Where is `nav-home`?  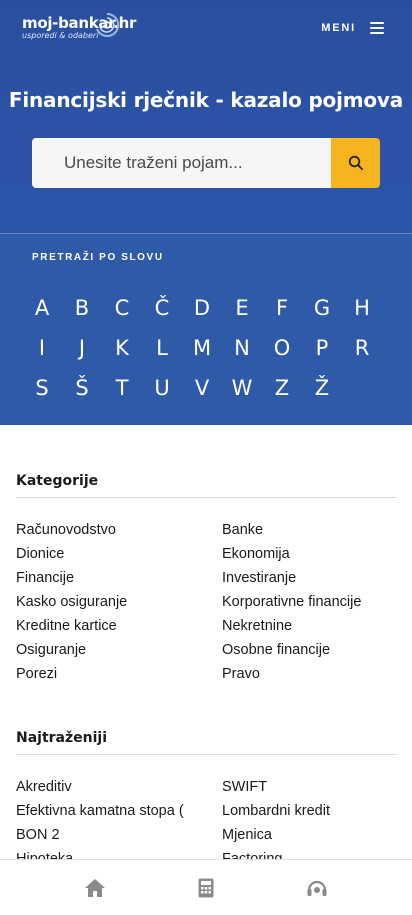 nav-home is located at coordinates (95, 888).